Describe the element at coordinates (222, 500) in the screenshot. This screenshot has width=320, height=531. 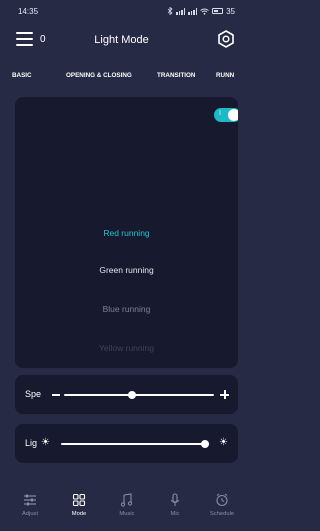
I see `clock-icon` at that location.